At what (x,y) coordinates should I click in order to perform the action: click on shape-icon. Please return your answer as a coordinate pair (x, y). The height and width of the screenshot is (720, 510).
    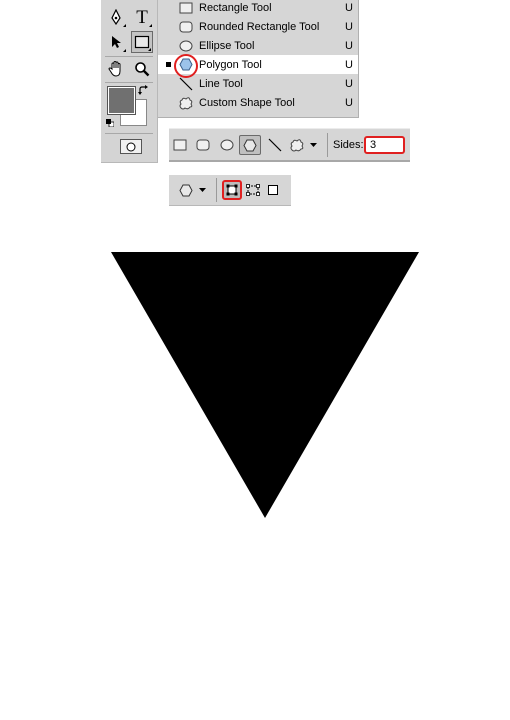
    Looking at the image, I should click on (142, 42).